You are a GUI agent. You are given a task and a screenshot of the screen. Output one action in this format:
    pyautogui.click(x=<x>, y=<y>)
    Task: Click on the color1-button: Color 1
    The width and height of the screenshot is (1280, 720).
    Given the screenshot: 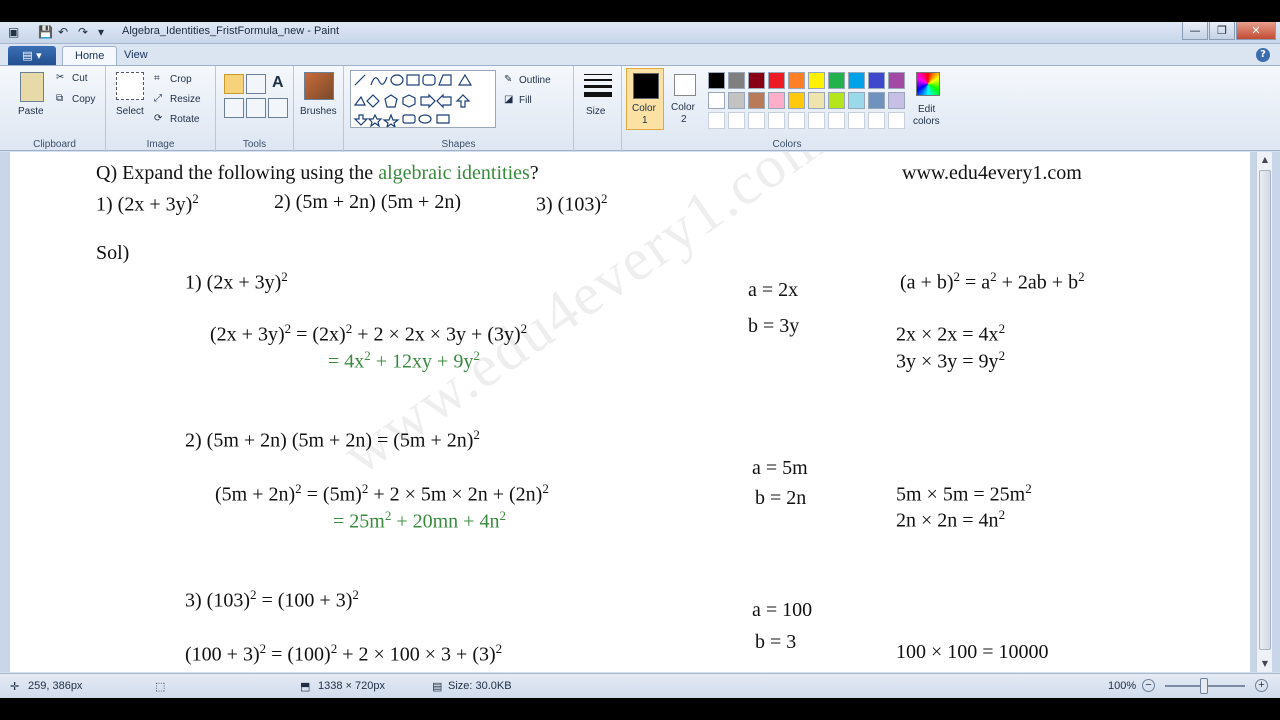 What is the action you would take?
    pyautogui.click(x=645, y=99)
    